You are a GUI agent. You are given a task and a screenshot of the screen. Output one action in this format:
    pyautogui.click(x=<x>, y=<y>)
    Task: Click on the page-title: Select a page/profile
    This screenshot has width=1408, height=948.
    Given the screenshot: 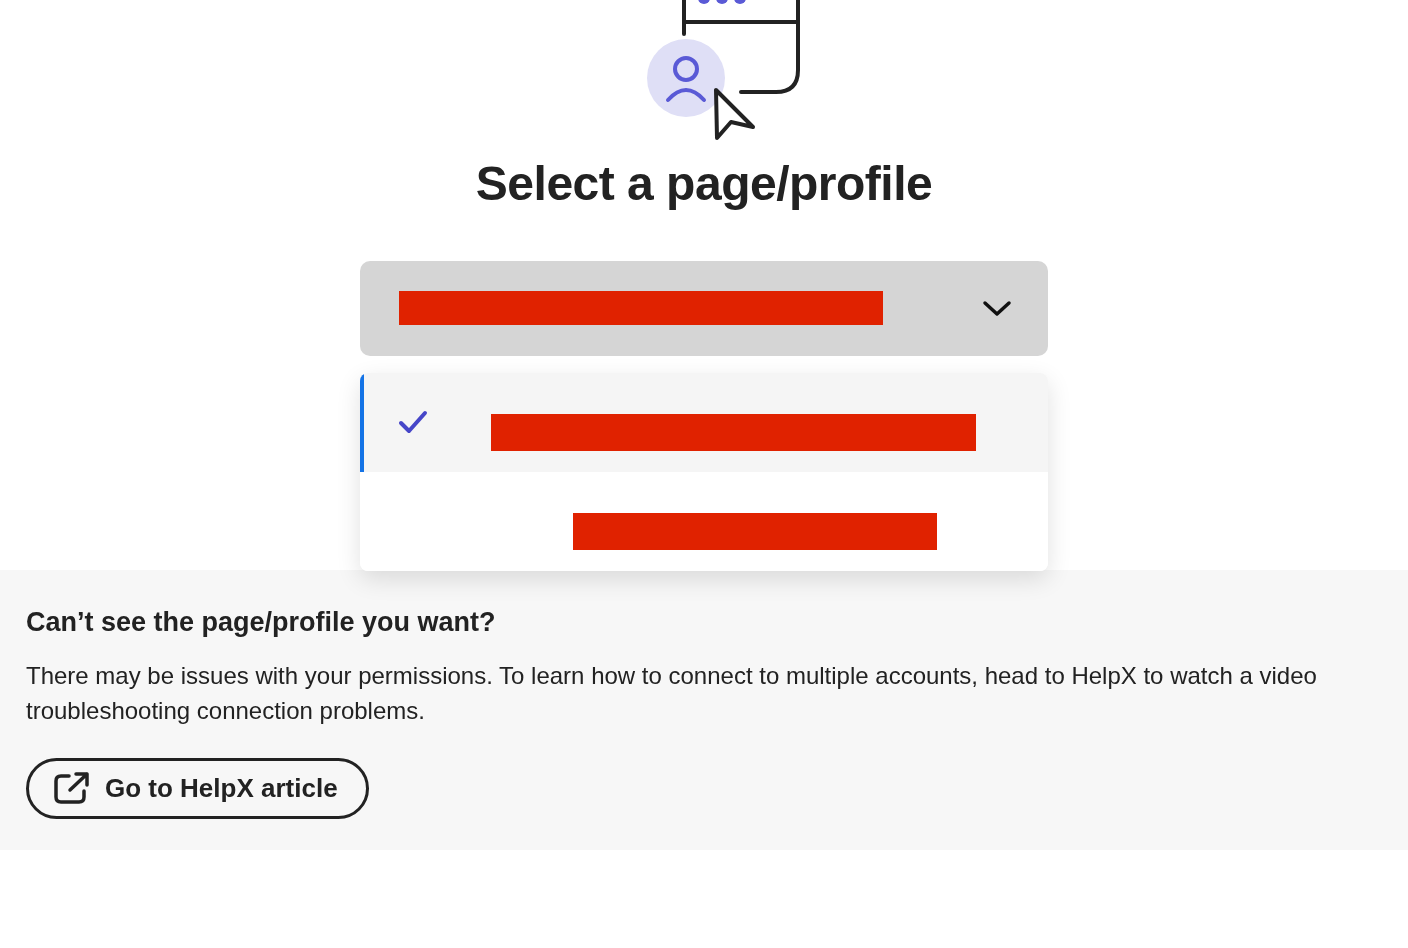 What is the action you would take?
    pyautogui.click(x=704, y=184)
    